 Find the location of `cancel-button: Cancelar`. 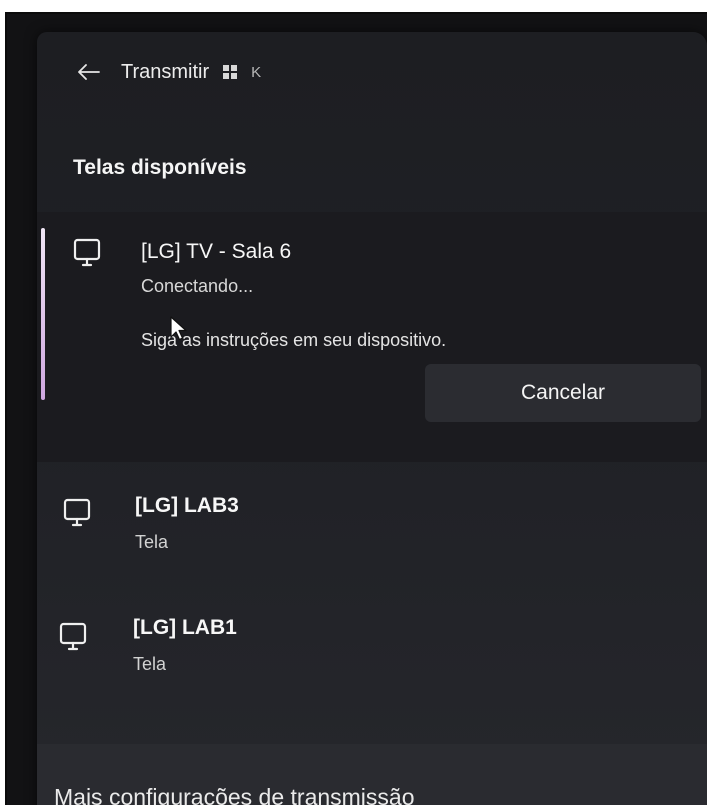

cancel-button: Cancelar is located at coordinates (563, 393).